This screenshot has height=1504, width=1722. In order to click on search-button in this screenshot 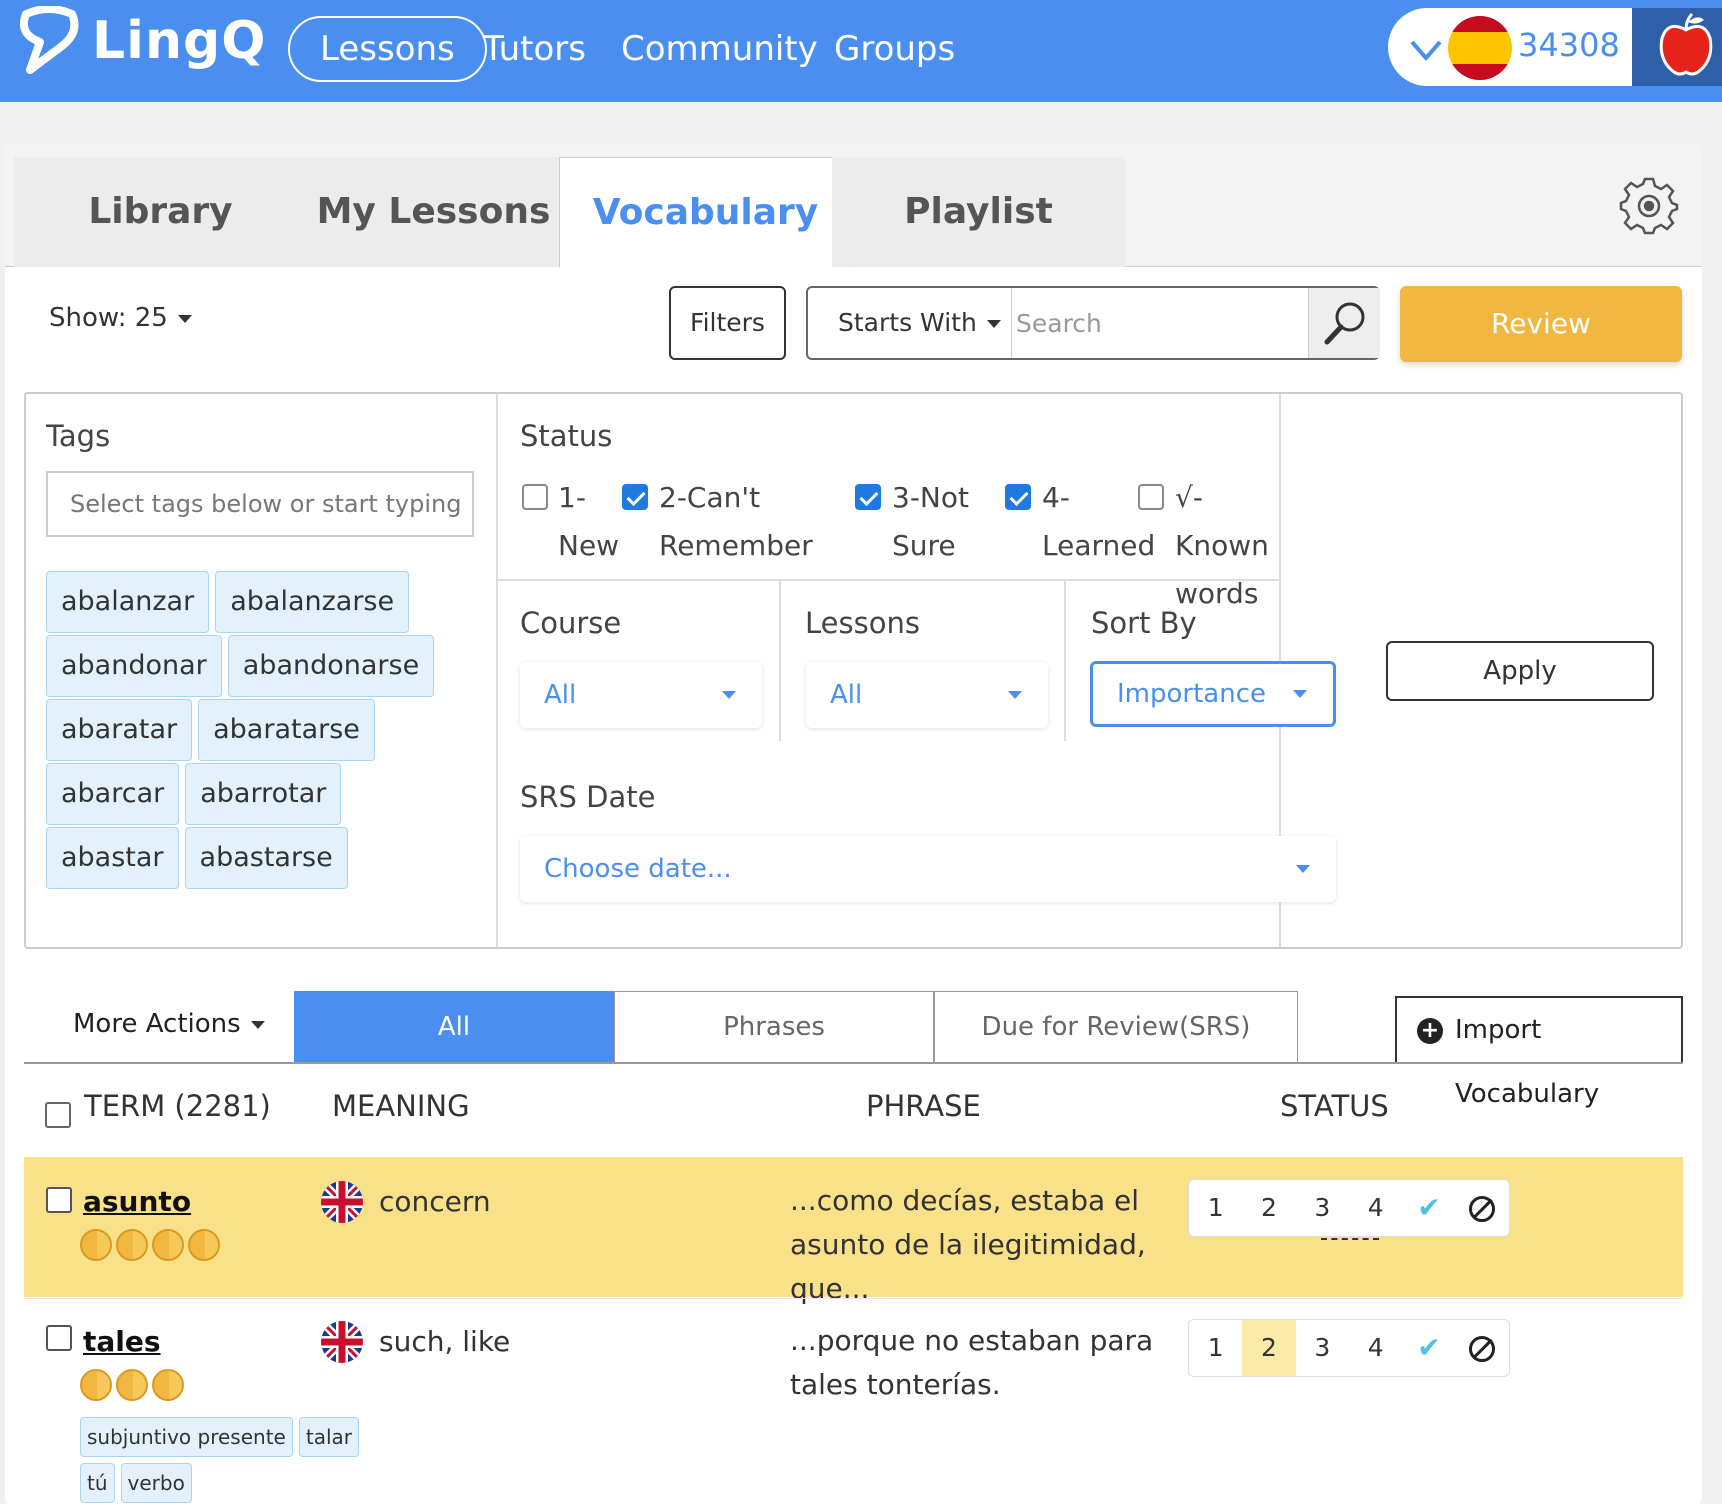, I will do `click(1344, 323)`.